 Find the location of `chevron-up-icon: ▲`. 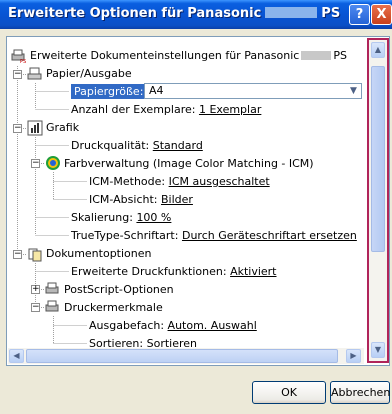

chevron-up-icon: ▲ is located at coordinates (378, 49).